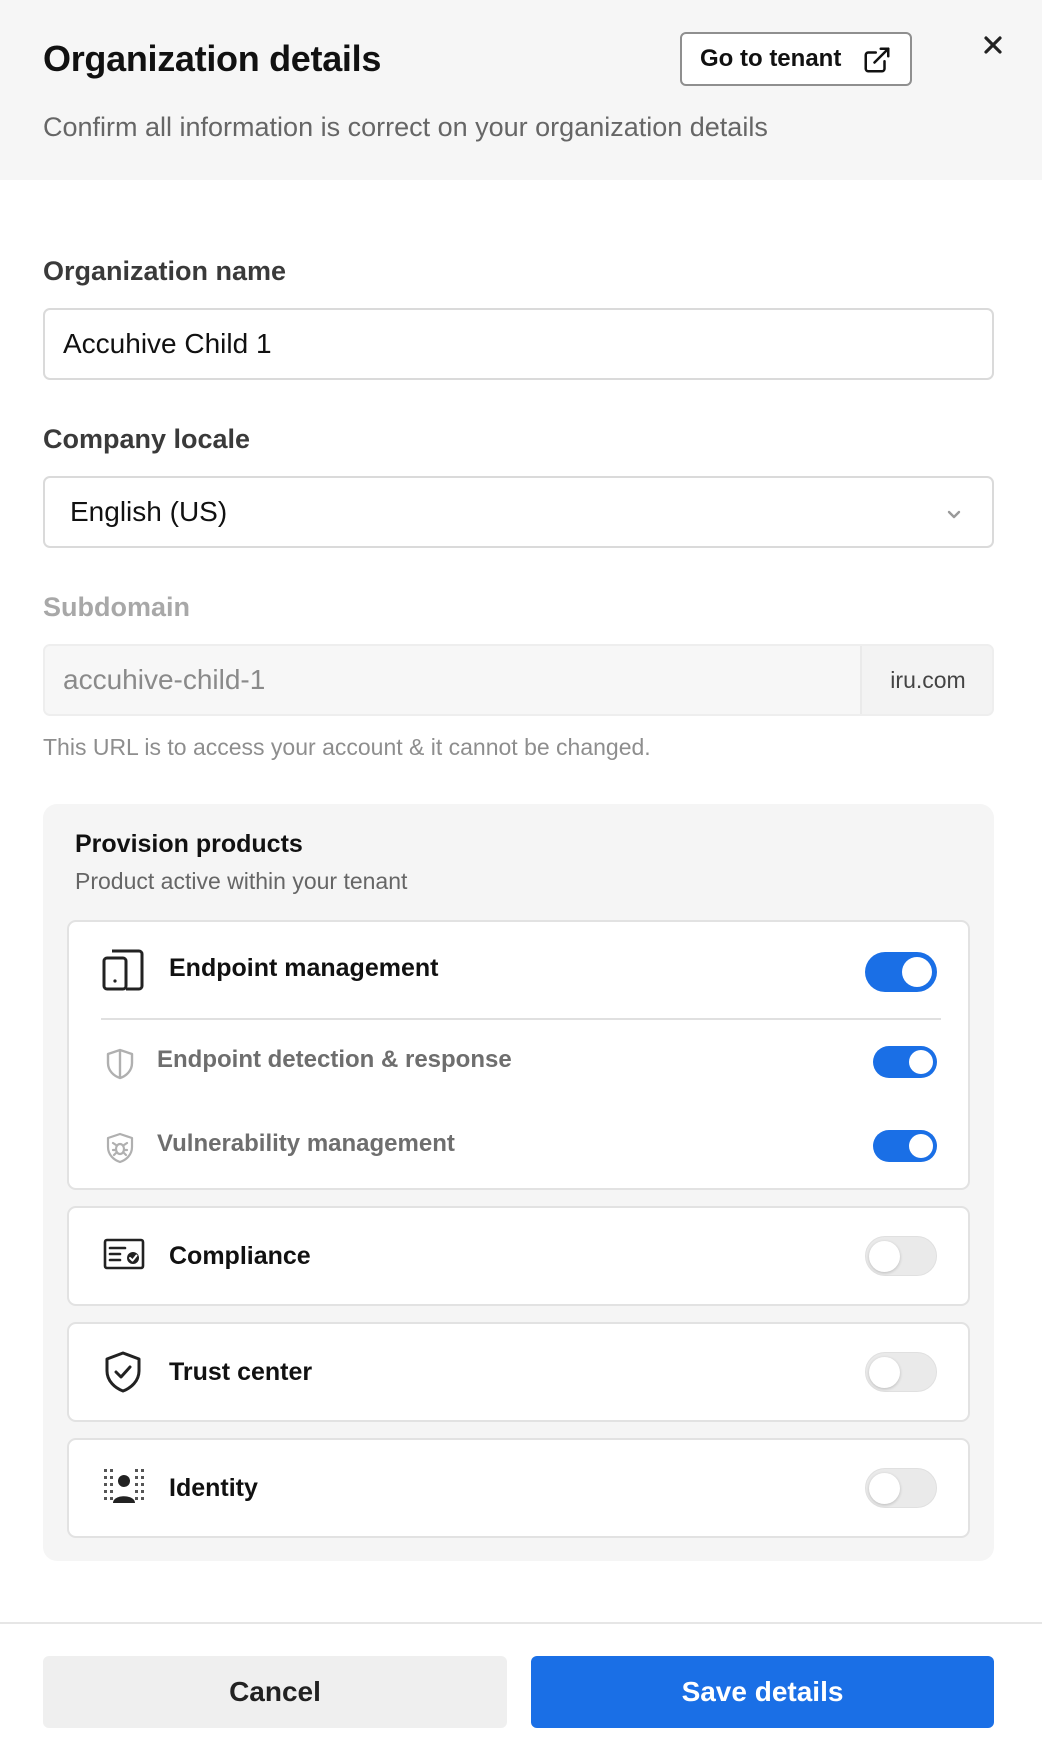 Image resolution: width=1042 pixels, height=1760 pixels. I want to click on close-icon, so click(993, 45).